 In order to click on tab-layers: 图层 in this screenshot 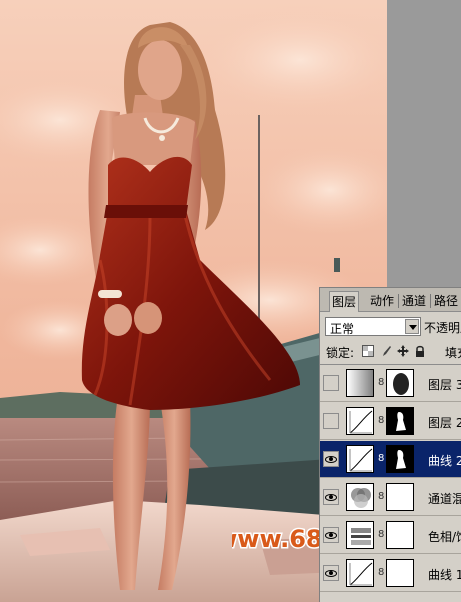, I will do `click(344, 301)`.